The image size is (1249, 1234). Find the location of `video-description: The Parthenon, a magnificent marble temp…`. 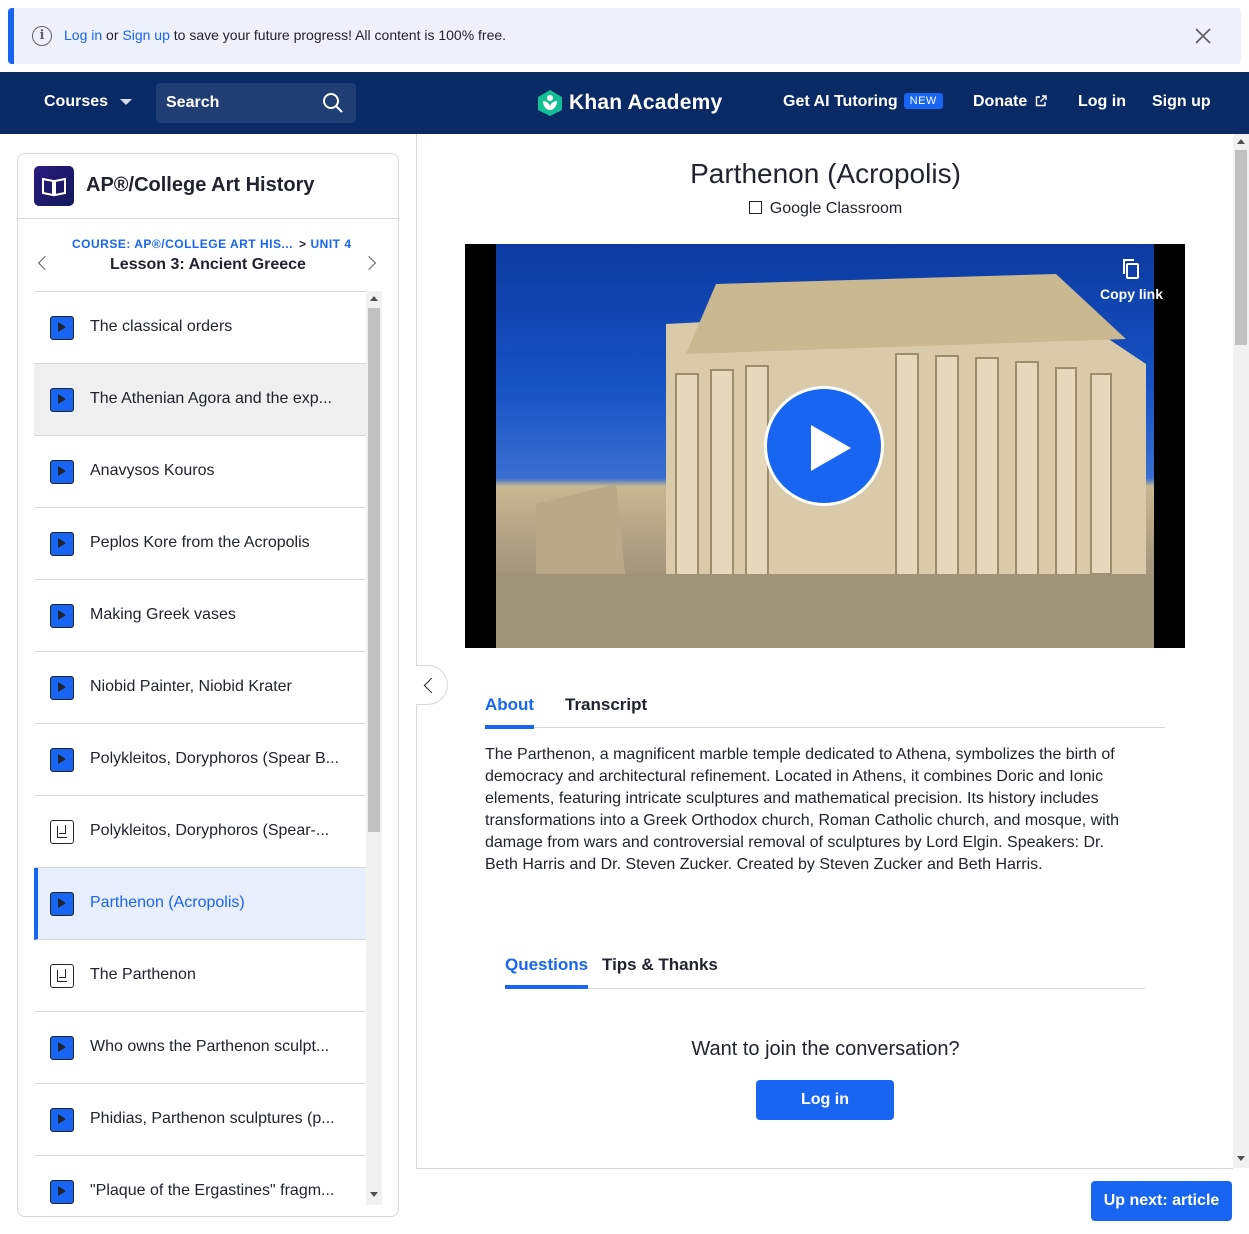

video-description: The Parthenon, a magnificent marble temp… is located at coordinates (802, 809).